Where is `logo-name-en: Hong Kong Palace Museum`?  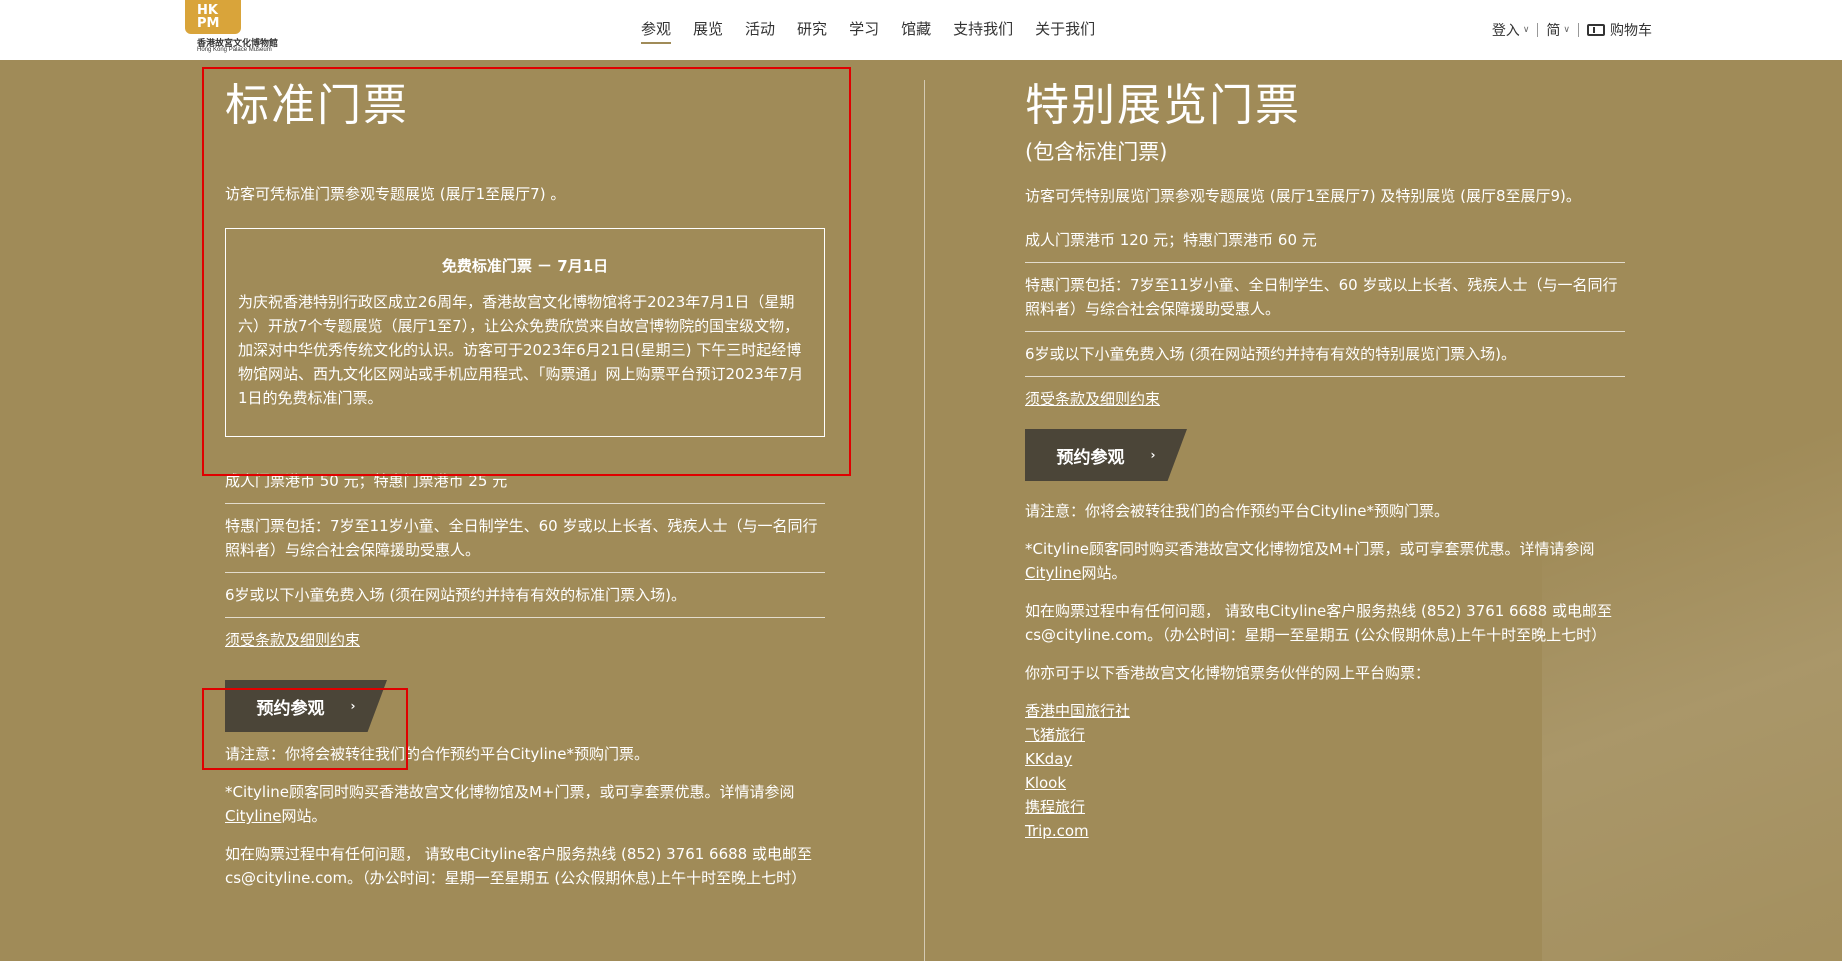 logo-name-en: Hong Kong Palace Museum is located at coordinates (234, 50).